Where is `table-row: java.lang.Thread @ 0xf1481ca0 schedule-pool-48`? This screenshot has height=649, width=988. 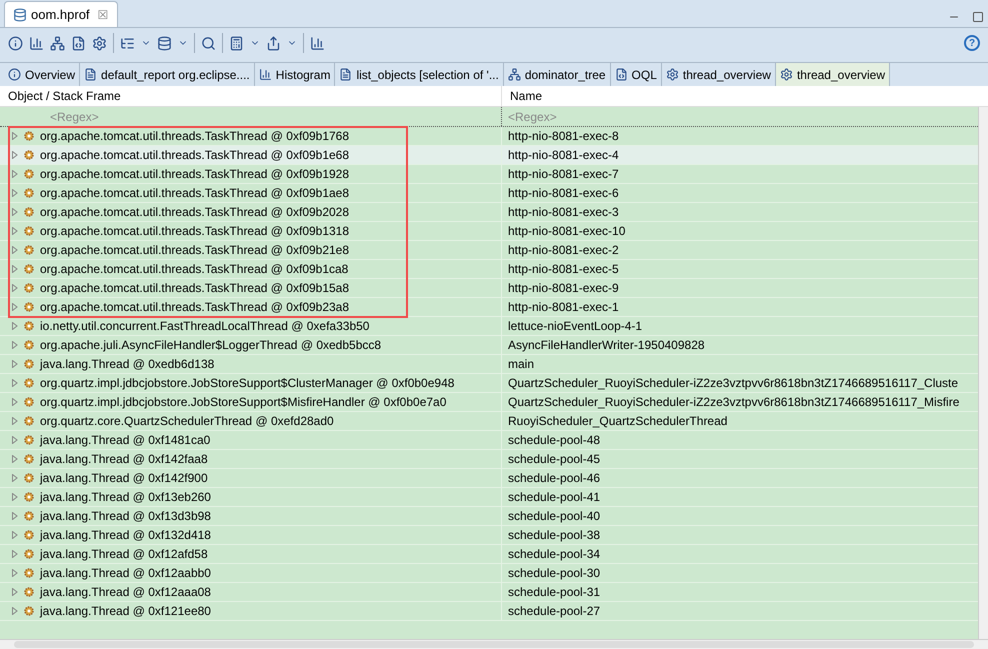
table-row: java.lang.Thread @ 0xf1481ca0 schedule-pool-48 is located at coordinates (489, 440).